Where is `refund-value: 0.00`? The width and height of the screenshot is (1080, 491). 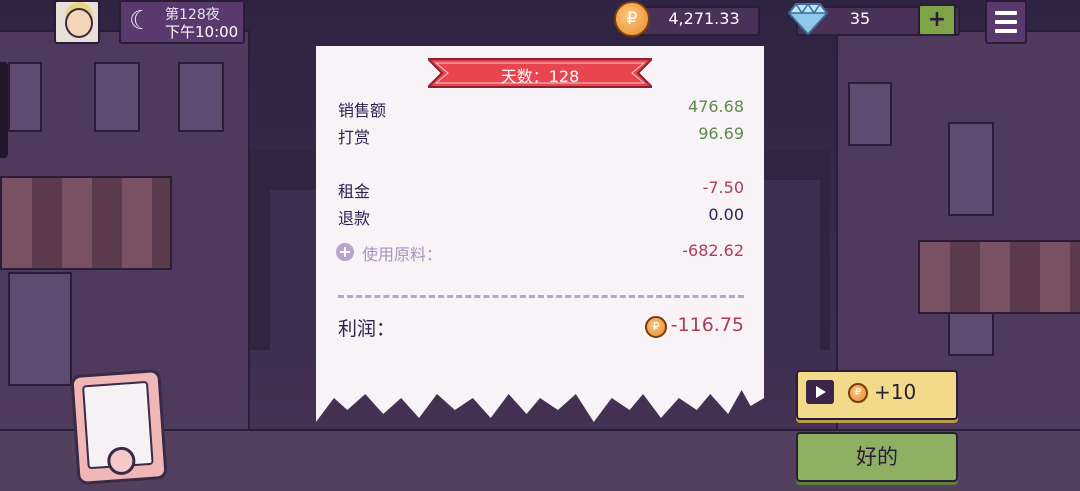 refund-value: 0.00 is located at coordinates (726, 214).